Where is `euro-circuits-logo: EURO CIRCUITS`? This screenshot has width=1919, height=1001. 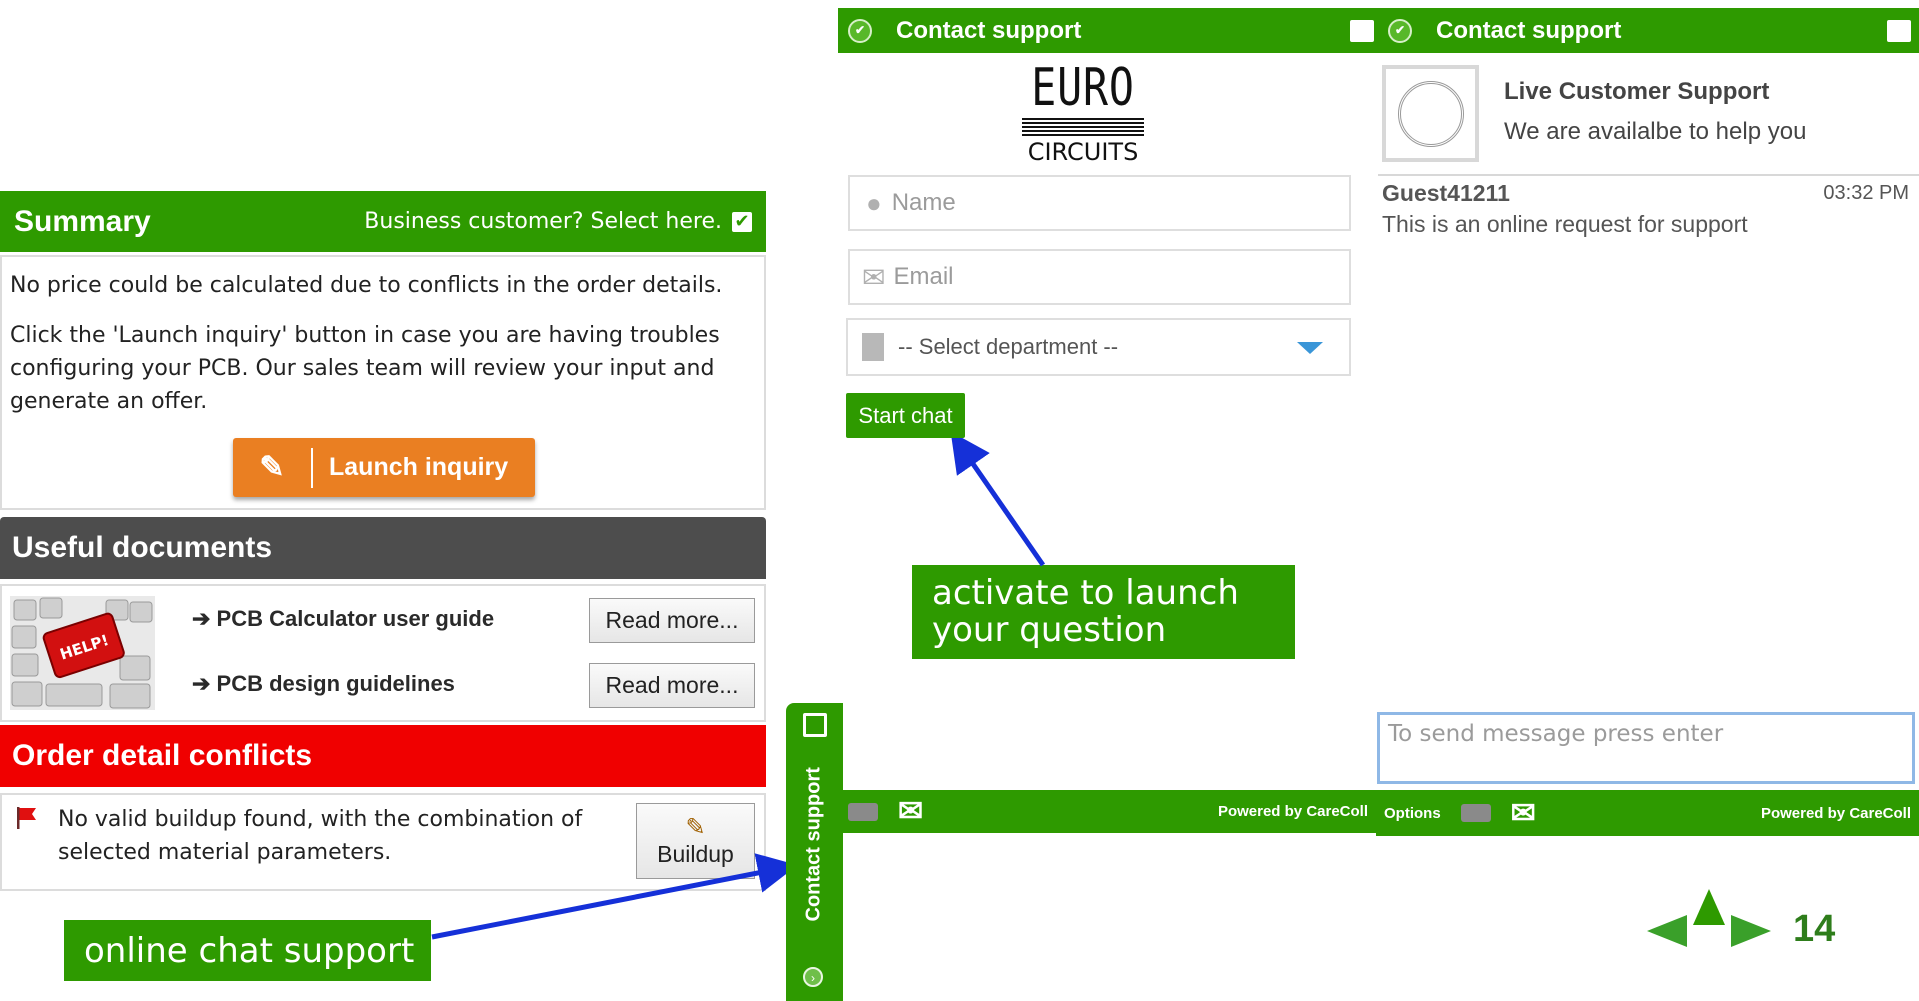
euro-circuits-logo: EURO CIRCUITS is located at coordinates (1083, 114).